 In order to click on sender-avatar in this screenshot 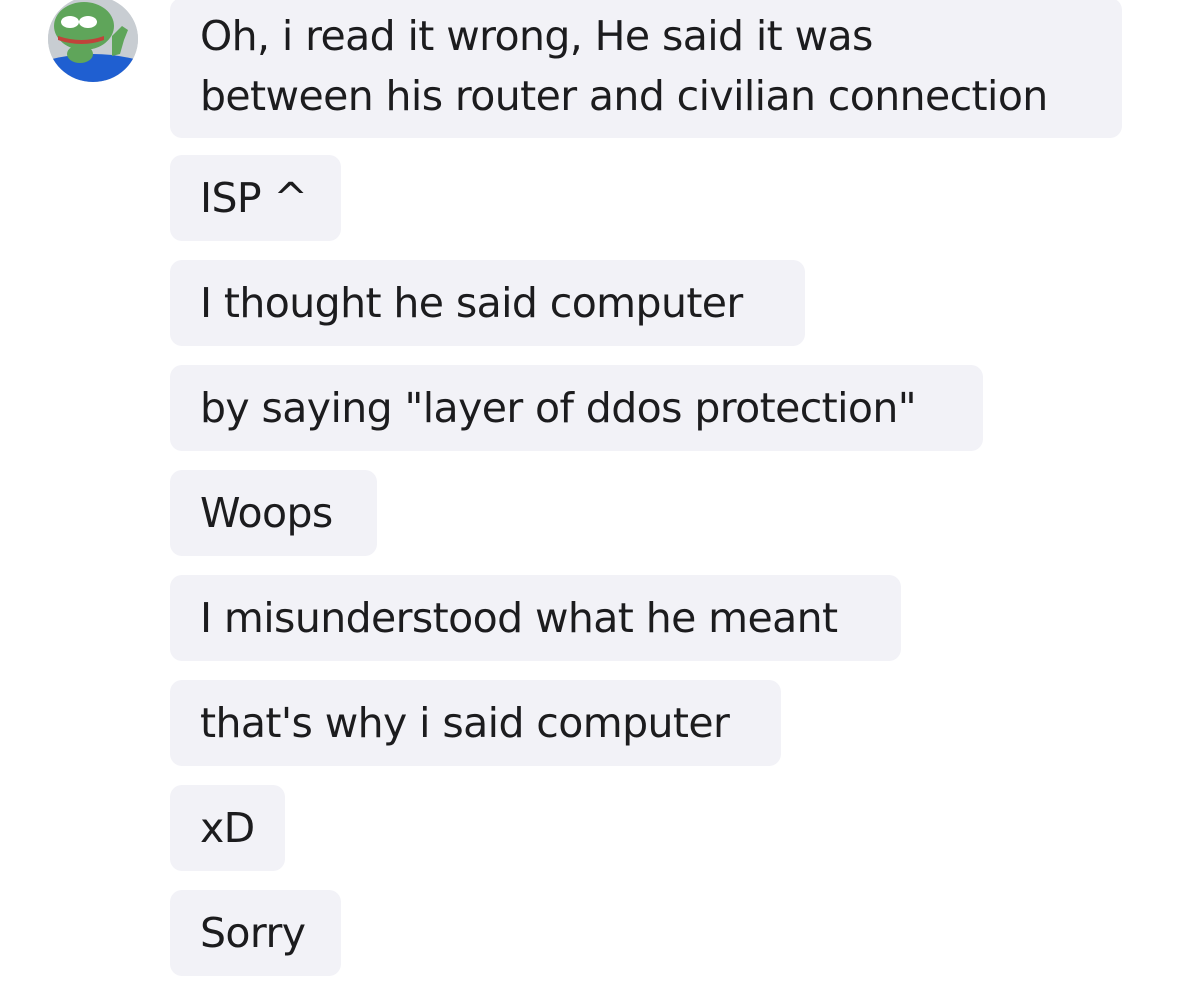, I will do `click(93, 41)`.